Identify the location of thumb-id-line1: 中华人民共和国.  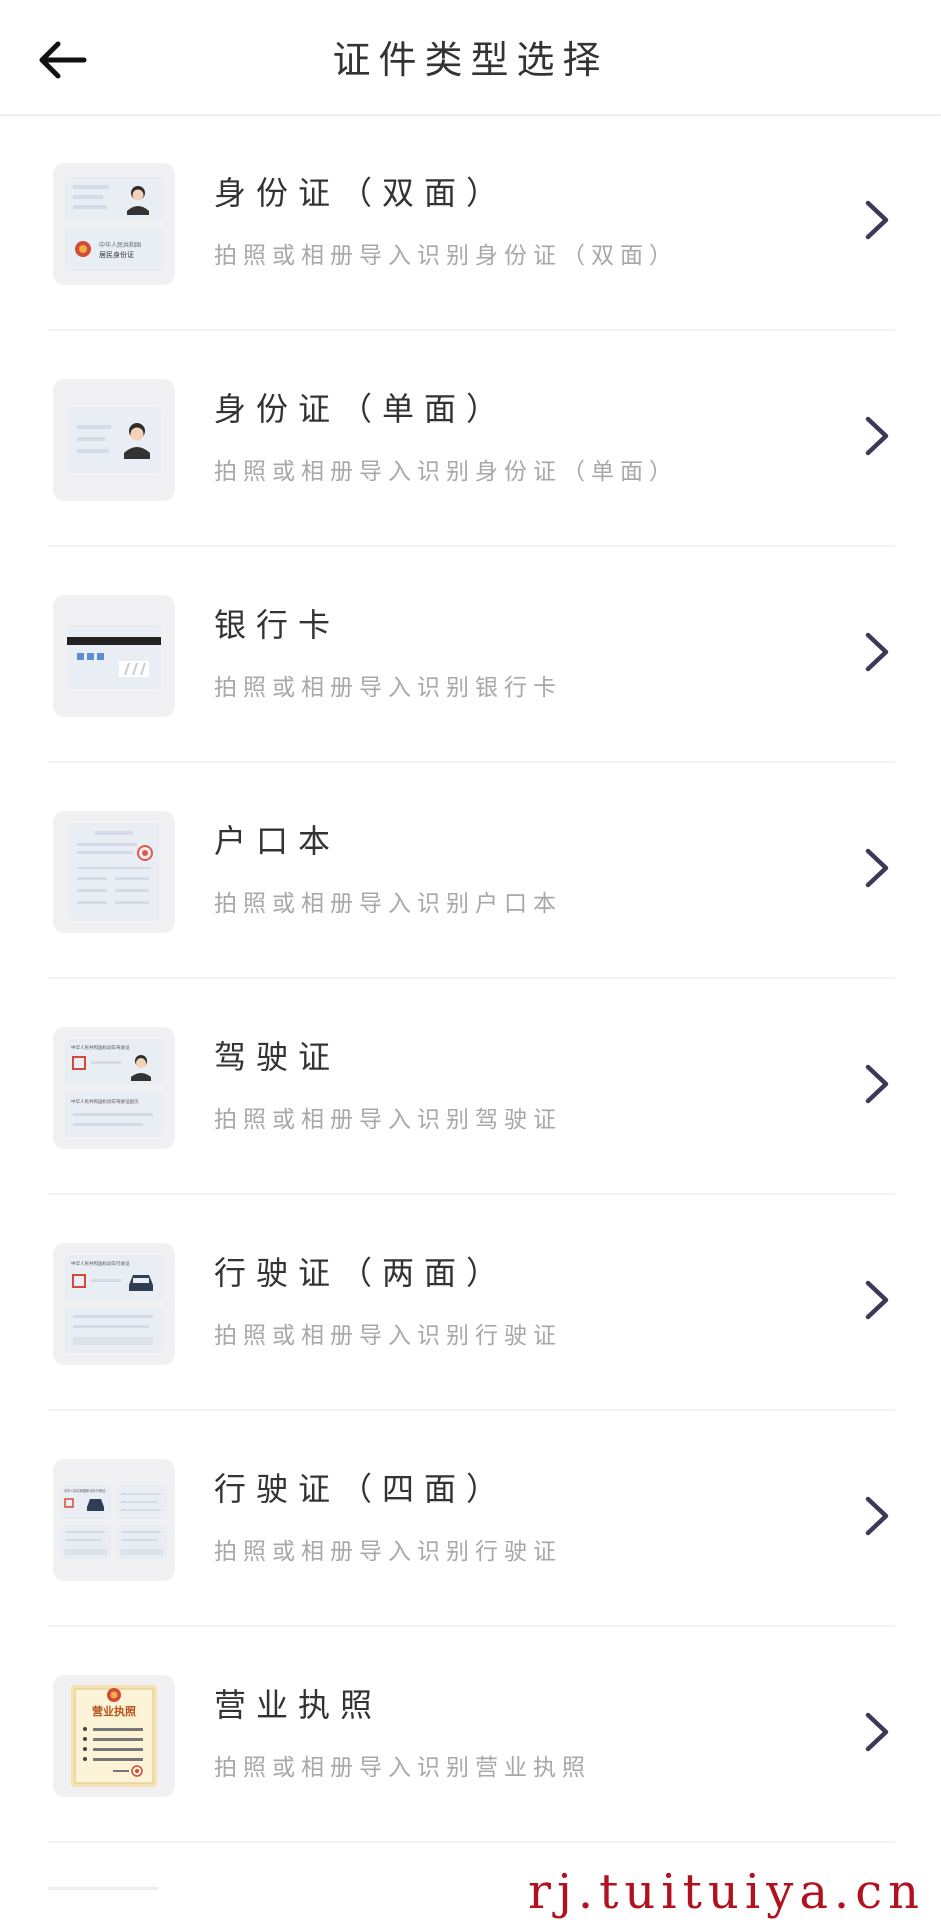
(120, 245).